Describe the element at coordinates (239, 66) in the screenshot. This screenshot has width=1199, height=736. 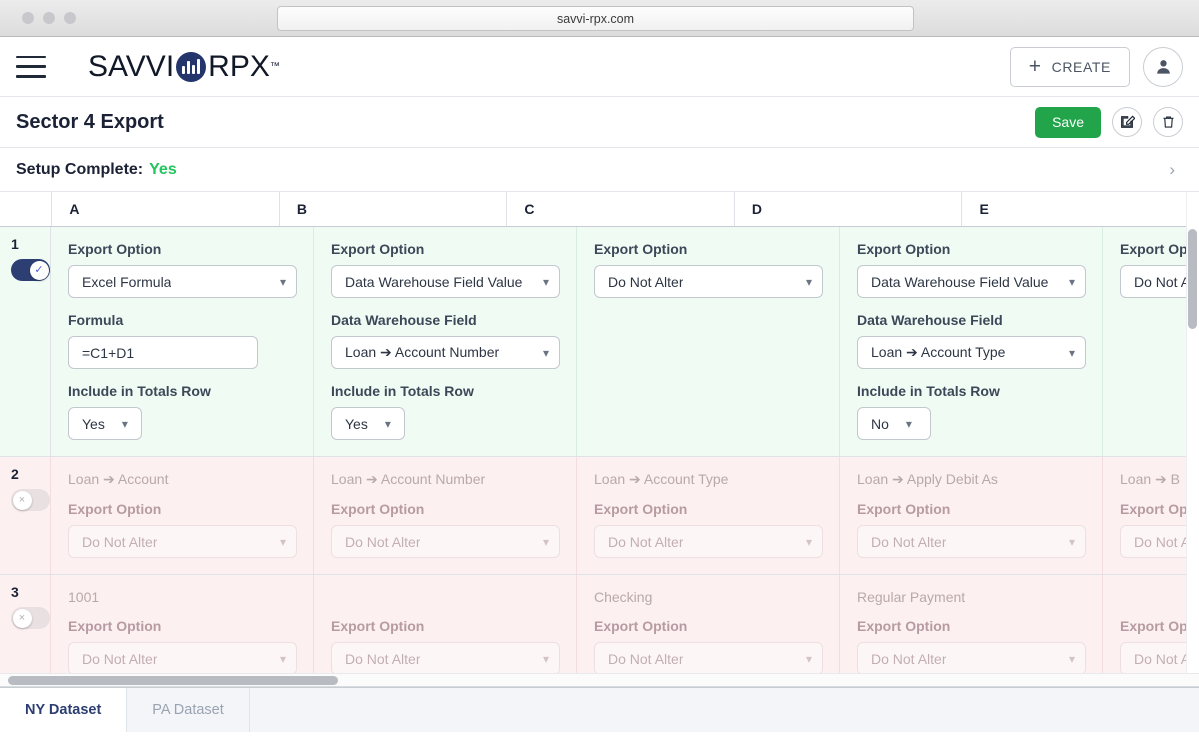
I see `logo-text-rpx: RPX` at that location.